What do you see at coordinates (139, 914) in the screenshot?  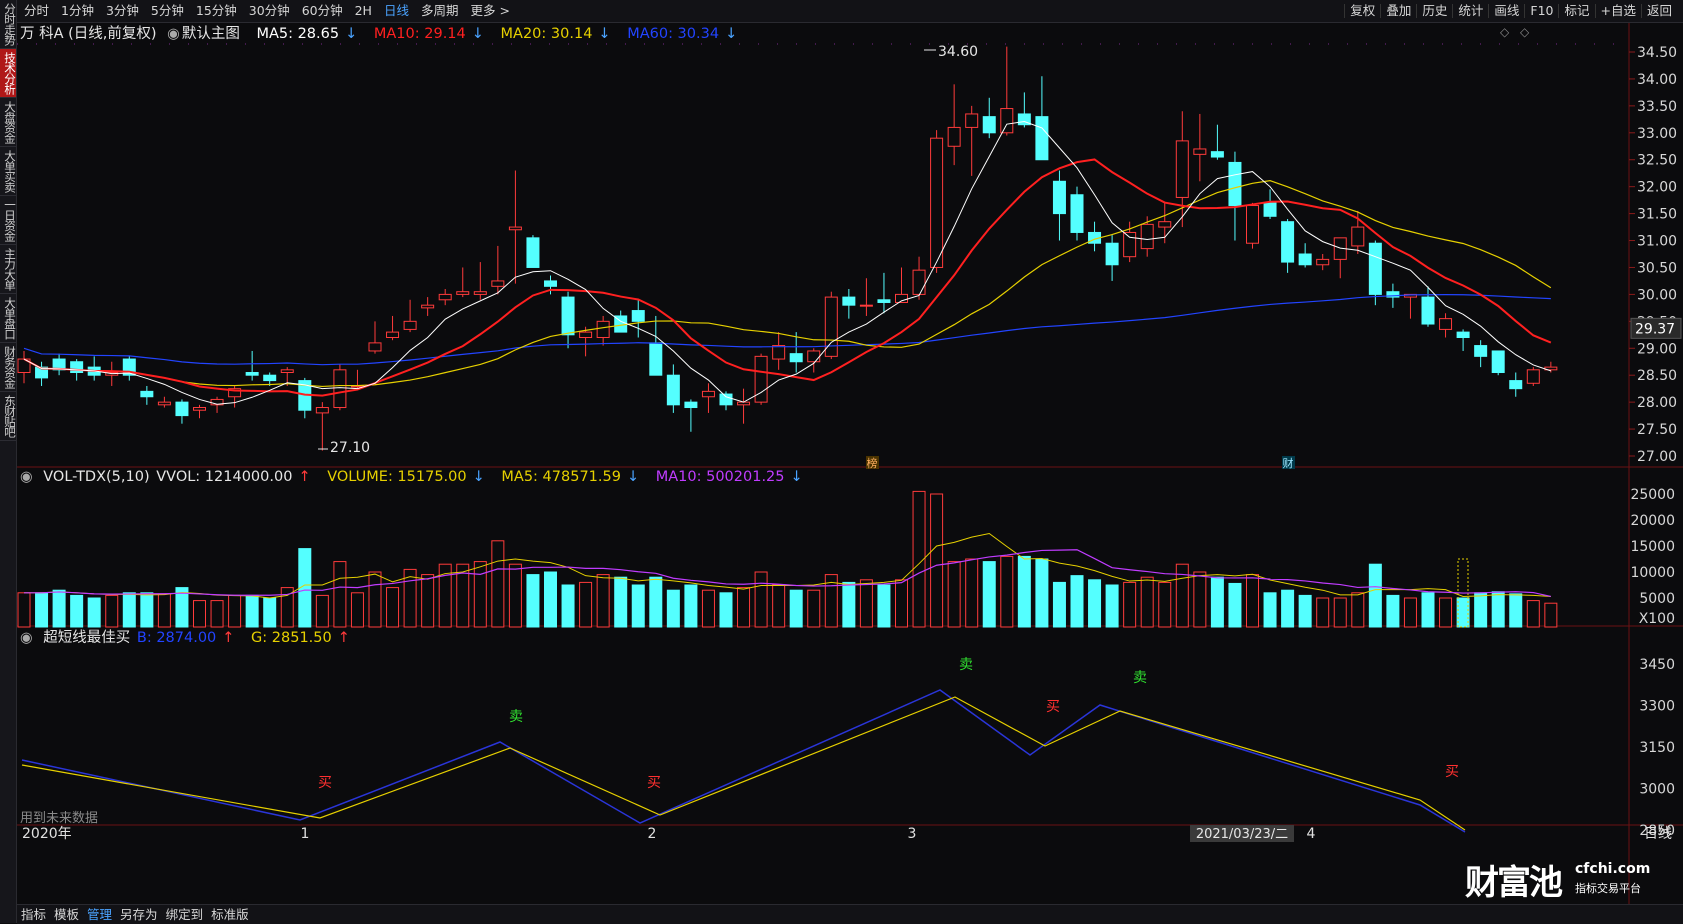 I see `bottom-tab: 另存为` at bounding box center [139, 914].